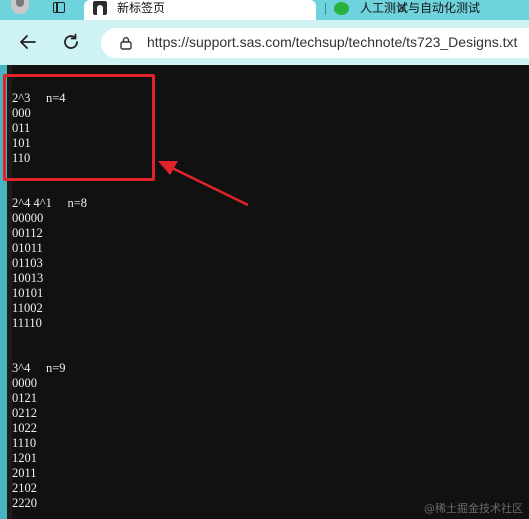 The width and height of the screenshot is (529, 519). Describe the element at coordinates (24, 458) in the screenshot. I see `design-row: 1201` at that location.